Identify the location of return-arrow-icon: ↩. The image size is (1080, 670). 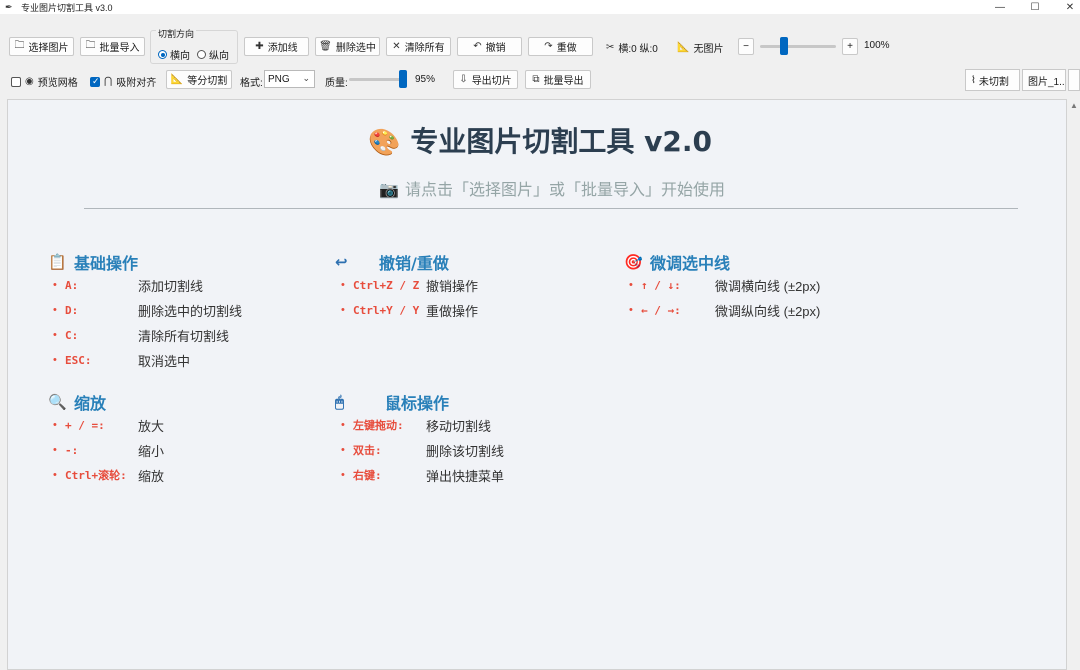
(341, 262).